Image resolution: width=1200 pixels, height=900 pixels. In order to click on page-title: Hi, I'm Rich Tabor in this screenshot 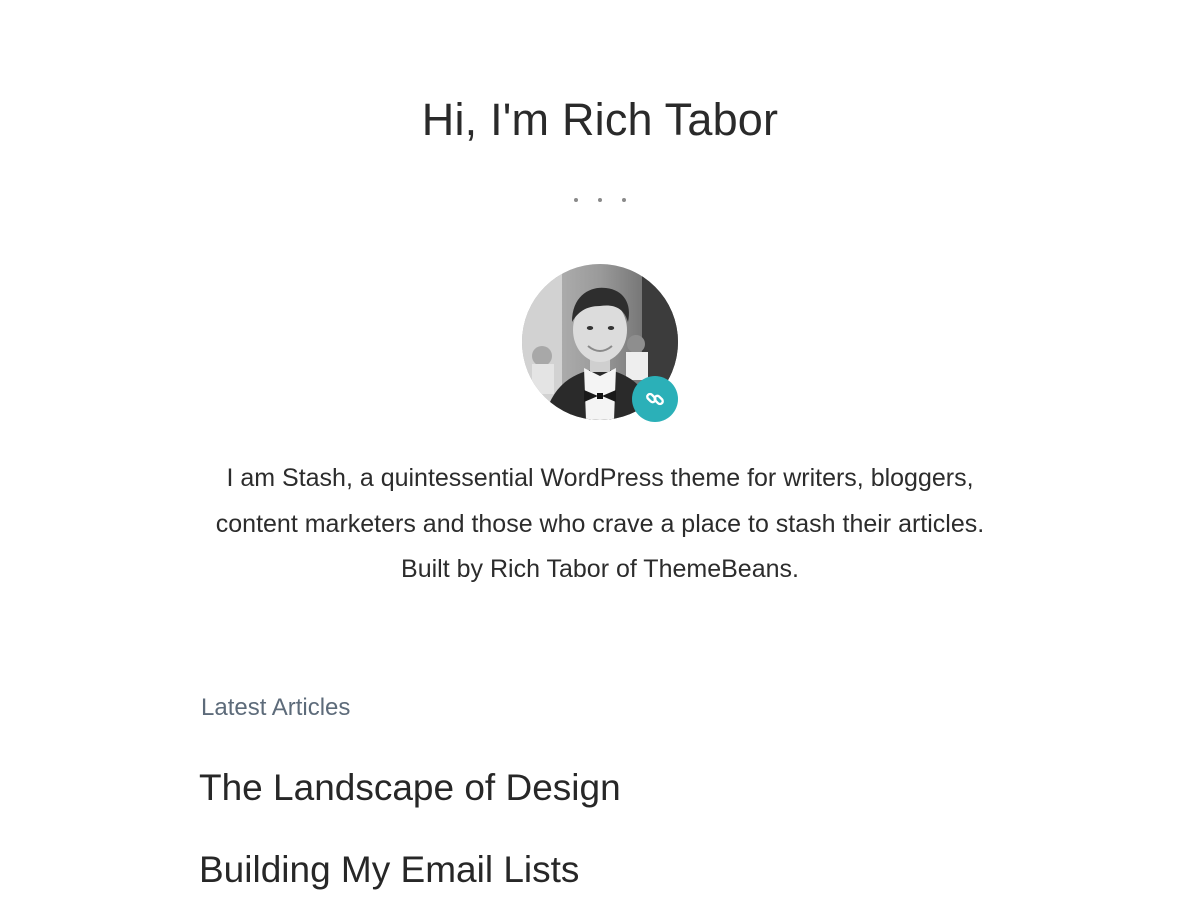, I will do `click(600, 119)`.